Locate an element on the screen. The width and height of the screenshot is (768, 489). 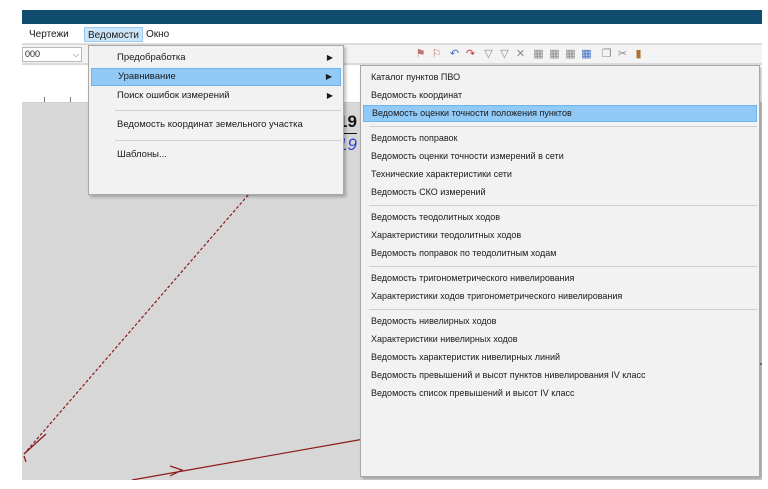
line-tick is located at coordinates (25, 459).